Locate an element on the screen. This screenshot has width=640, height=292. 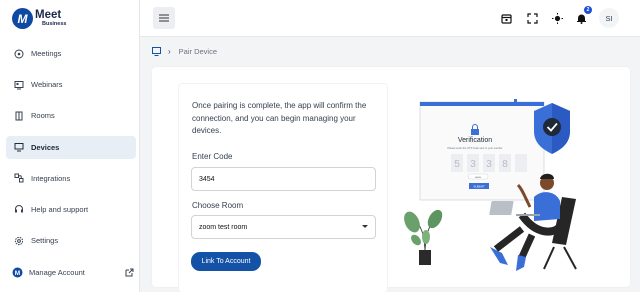
otp-digit: 5 is located at coordinates (457, 164).